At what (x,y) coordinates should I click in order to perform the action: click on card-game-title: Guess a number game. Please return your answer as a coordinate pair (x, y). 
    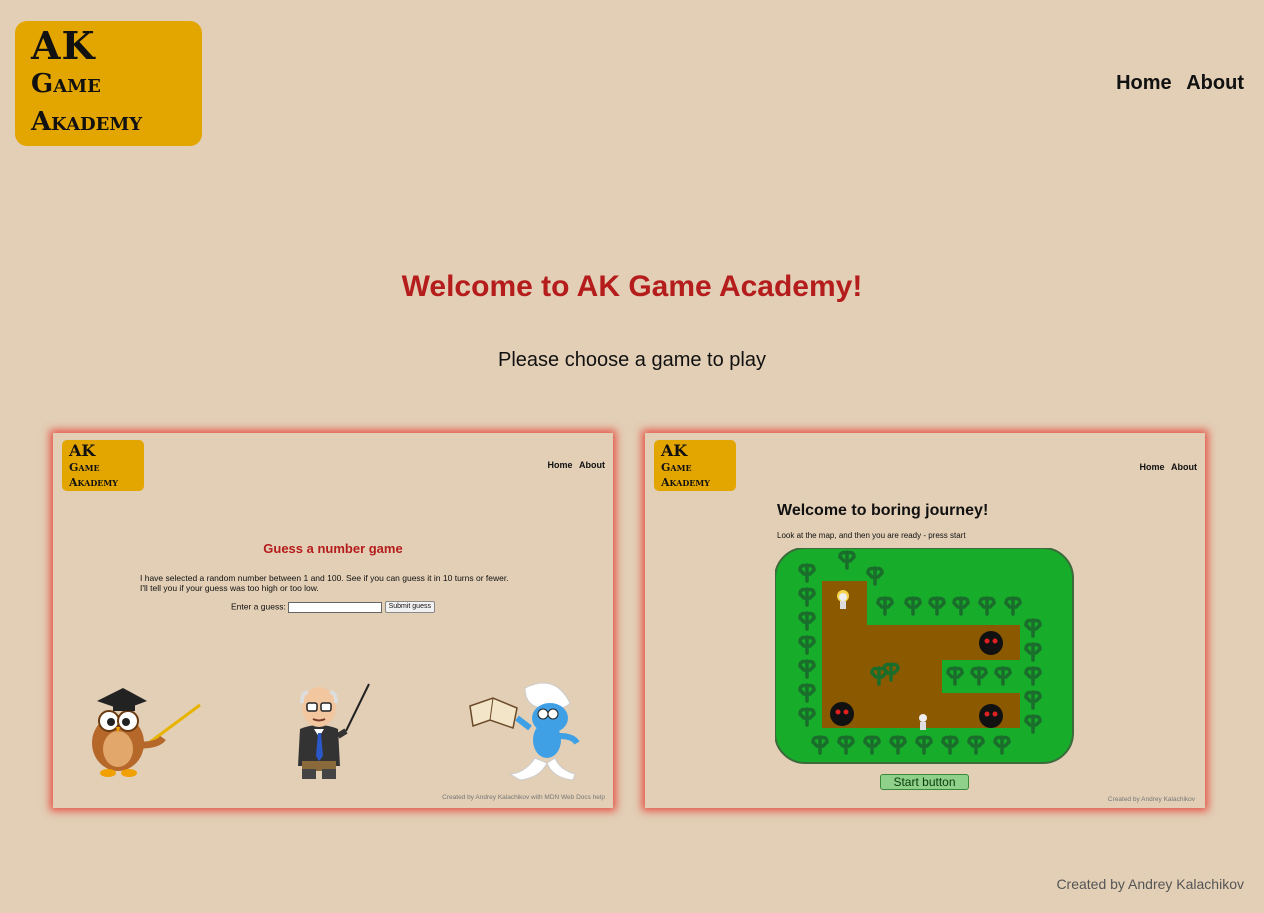
    Looking at the image, I should click on (333, 548).